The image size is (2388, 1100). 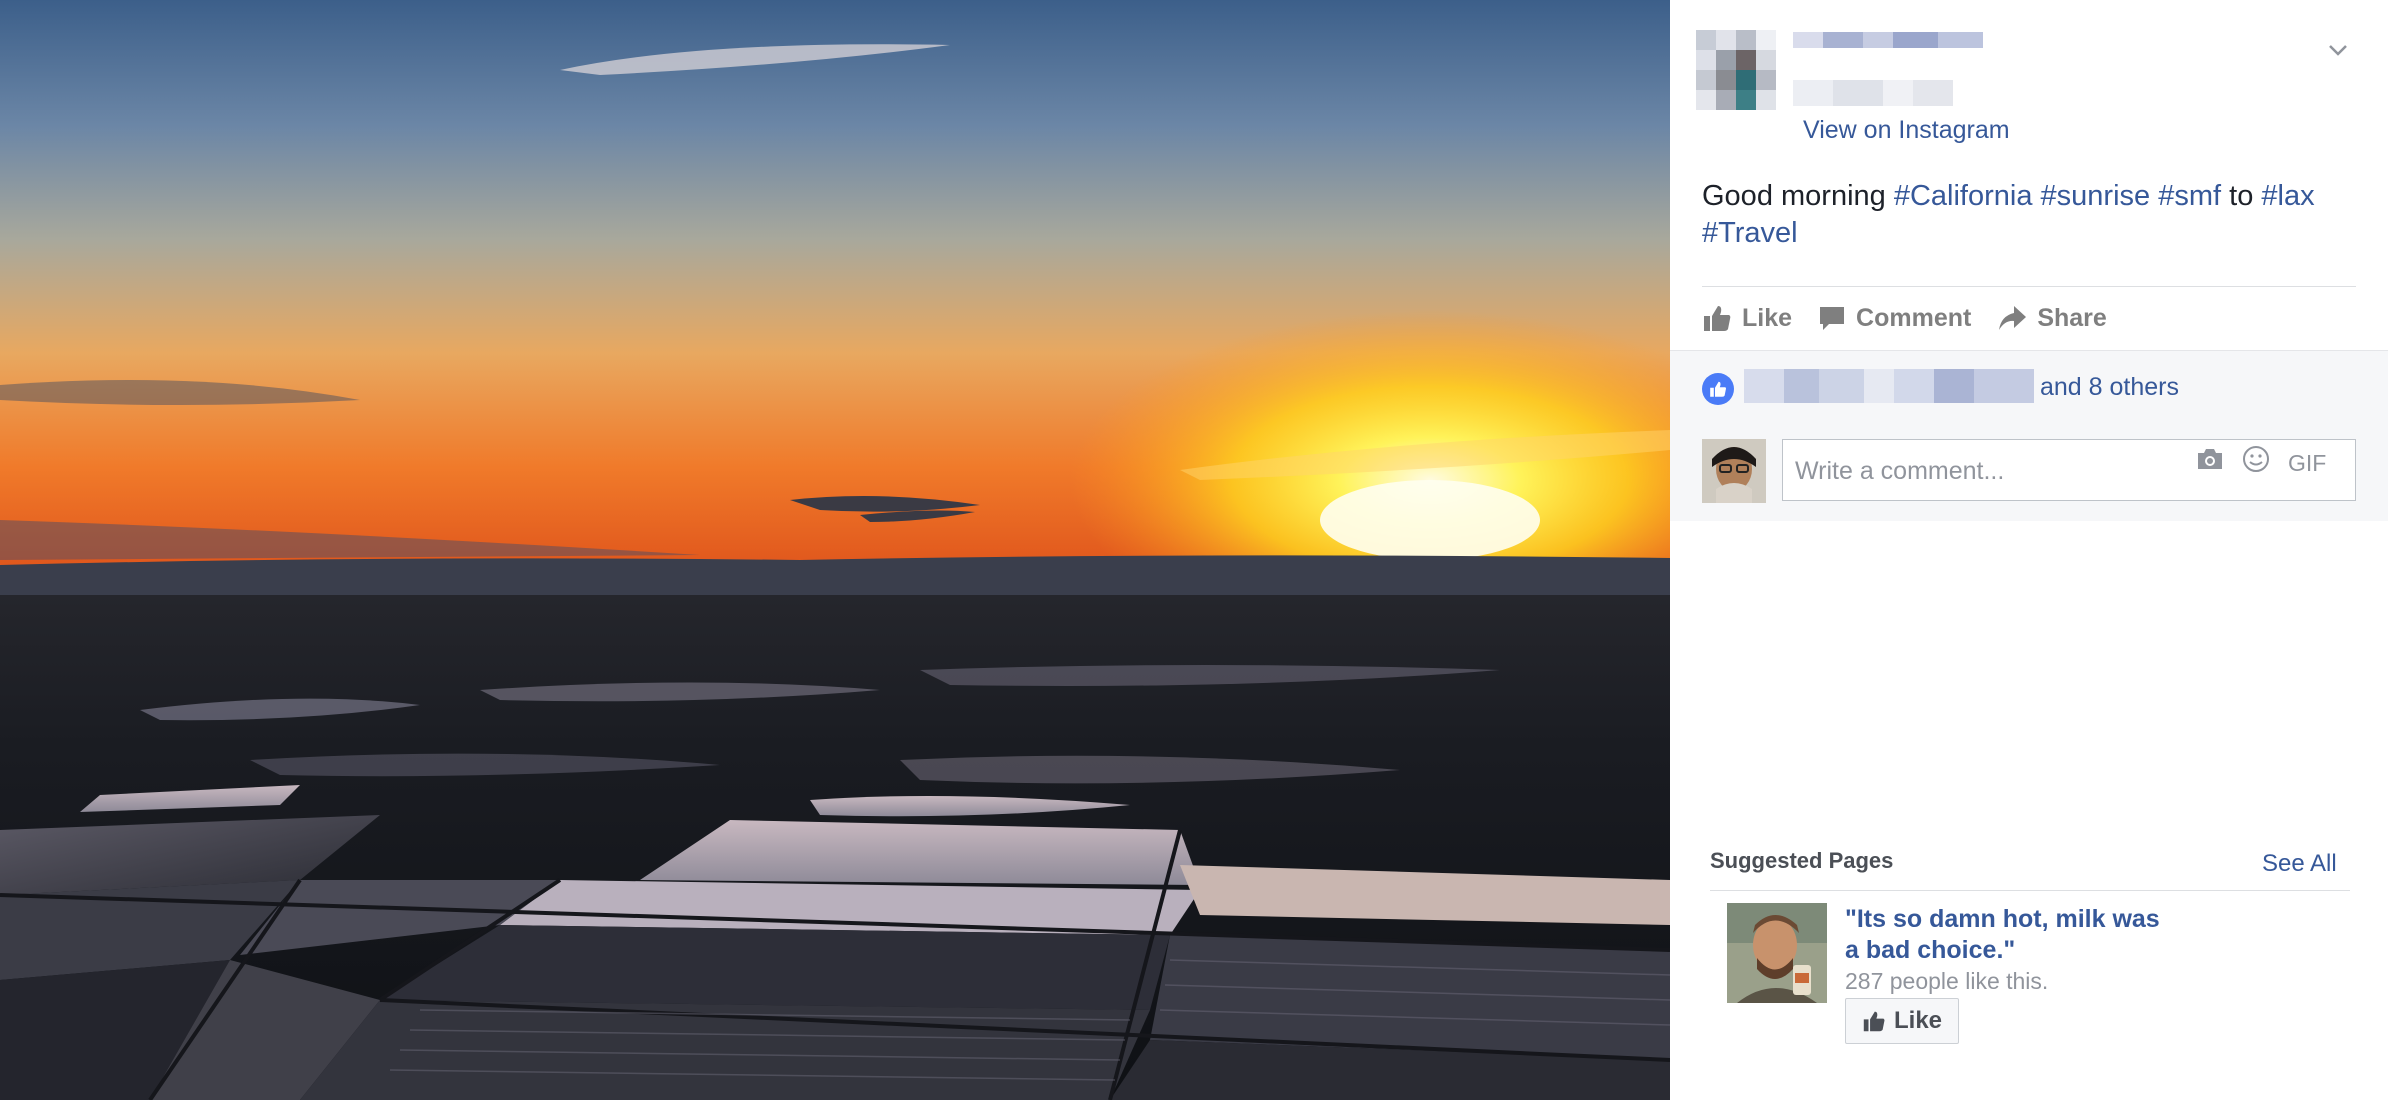 I want to click on share-button: Share, so click(x=2052, y=318).